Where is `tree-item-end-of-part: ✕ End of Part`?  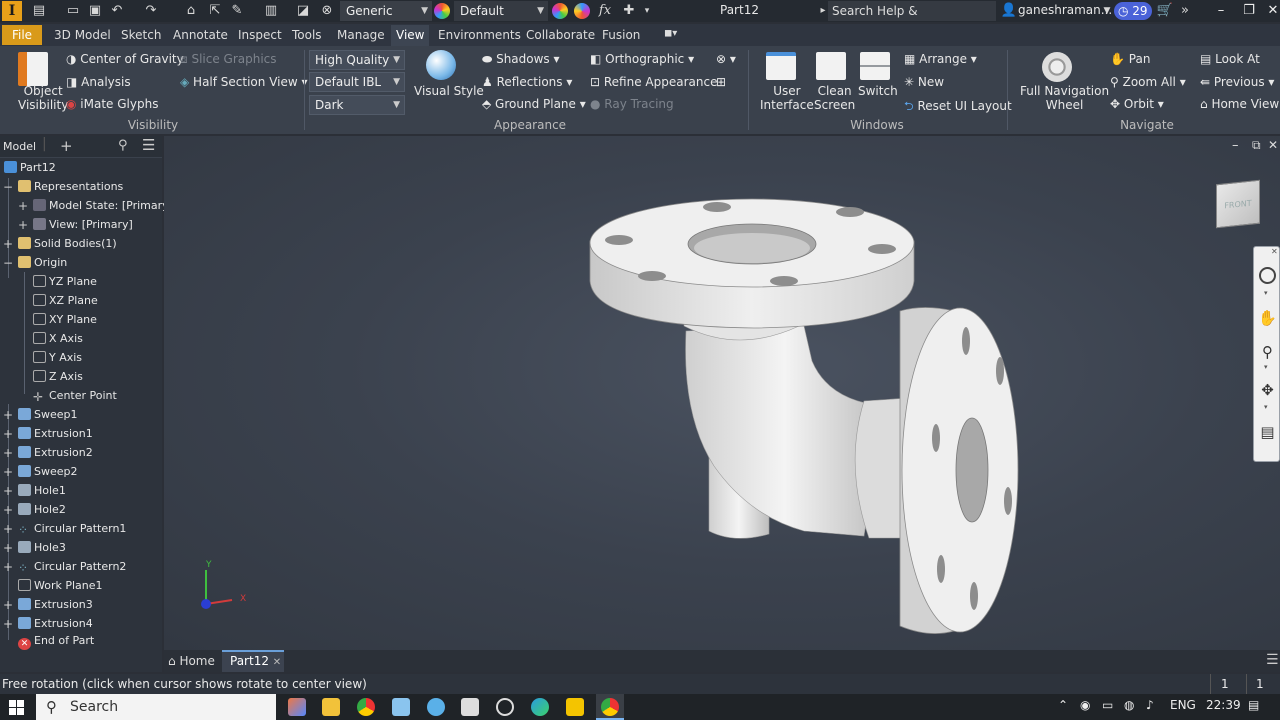
tree-item-end-of-part: ✕ End of Part is located at coordinates (56, 641).